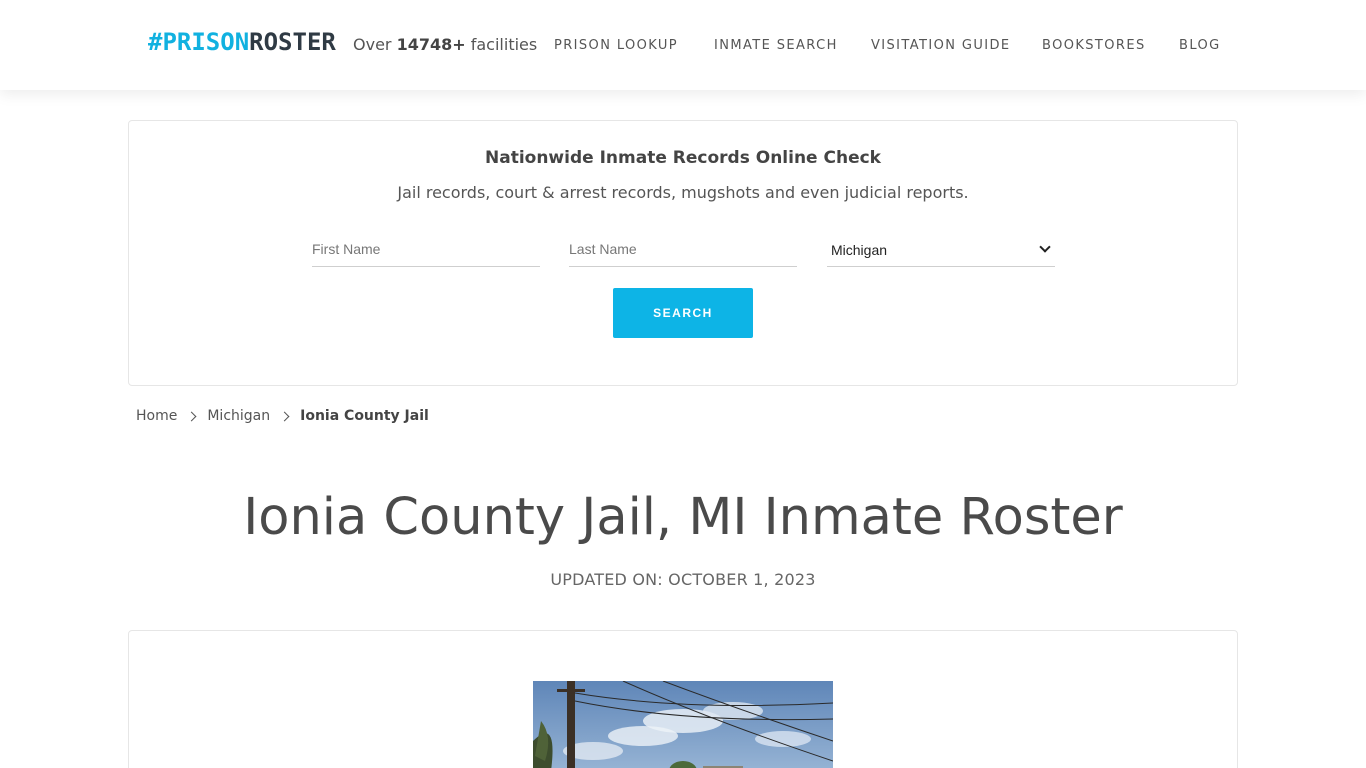 This screenshot has height=768, width=1366. Describe the element at coordinates (292, 42) in the screenshot. I see `logo-roster-text: ROSTER` at that location.